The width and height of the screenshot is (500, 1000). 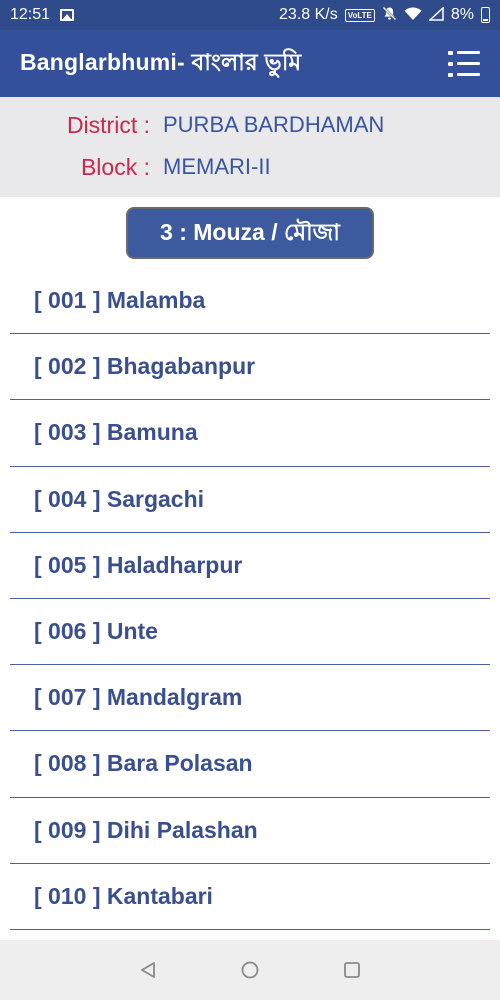 What do you see at coordinates (146, 829) in the screenshot?
I see `list-item-label: [ 009 ] Dihi Palashan` at bounding box center [146, 829].